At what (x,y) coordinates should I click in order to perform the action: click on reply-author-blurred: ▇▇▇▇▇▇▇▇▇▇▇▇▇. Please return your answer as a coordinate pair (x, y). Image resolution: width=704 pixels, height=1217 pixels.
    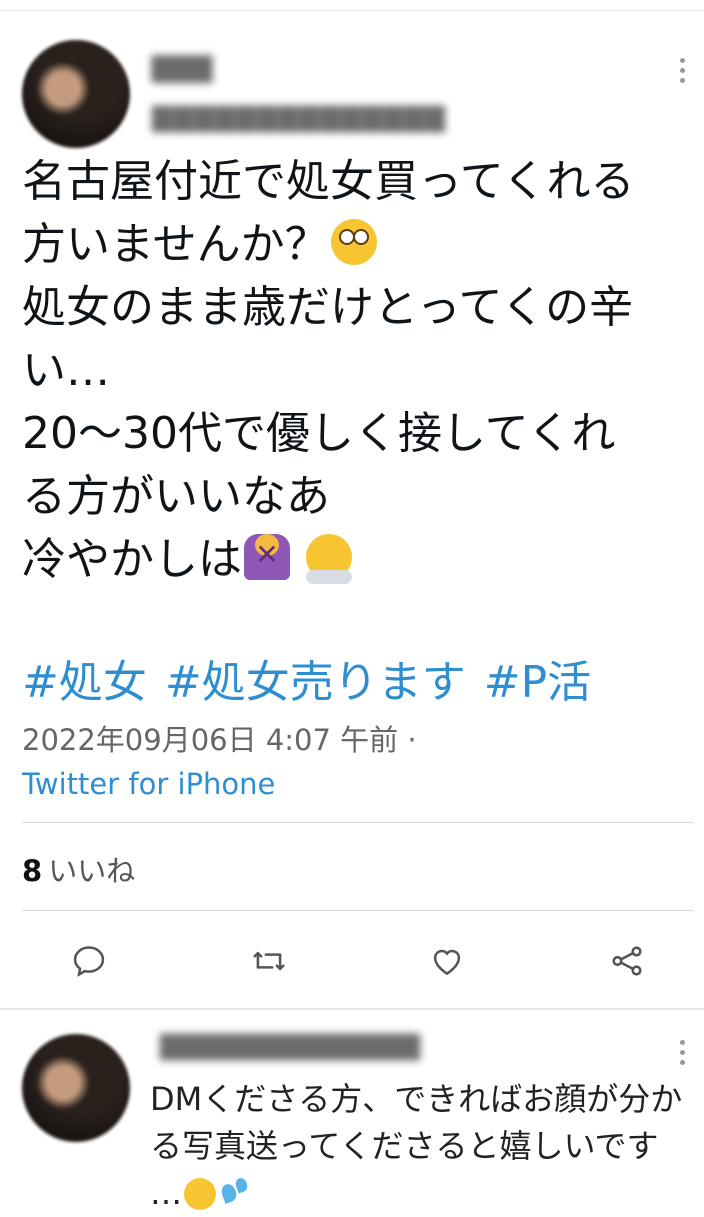
    Looking at the image, I should click on (290, 1045).